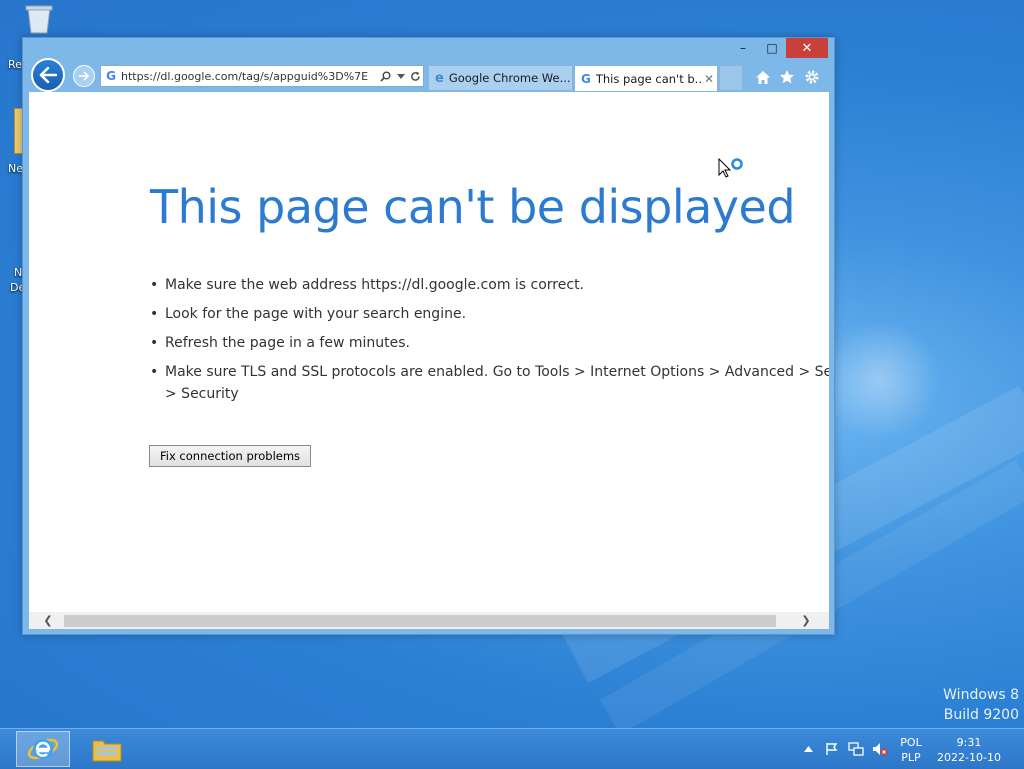 The image size is (1024, 769). I want to click on minimize-button: –, so click(743, 48).